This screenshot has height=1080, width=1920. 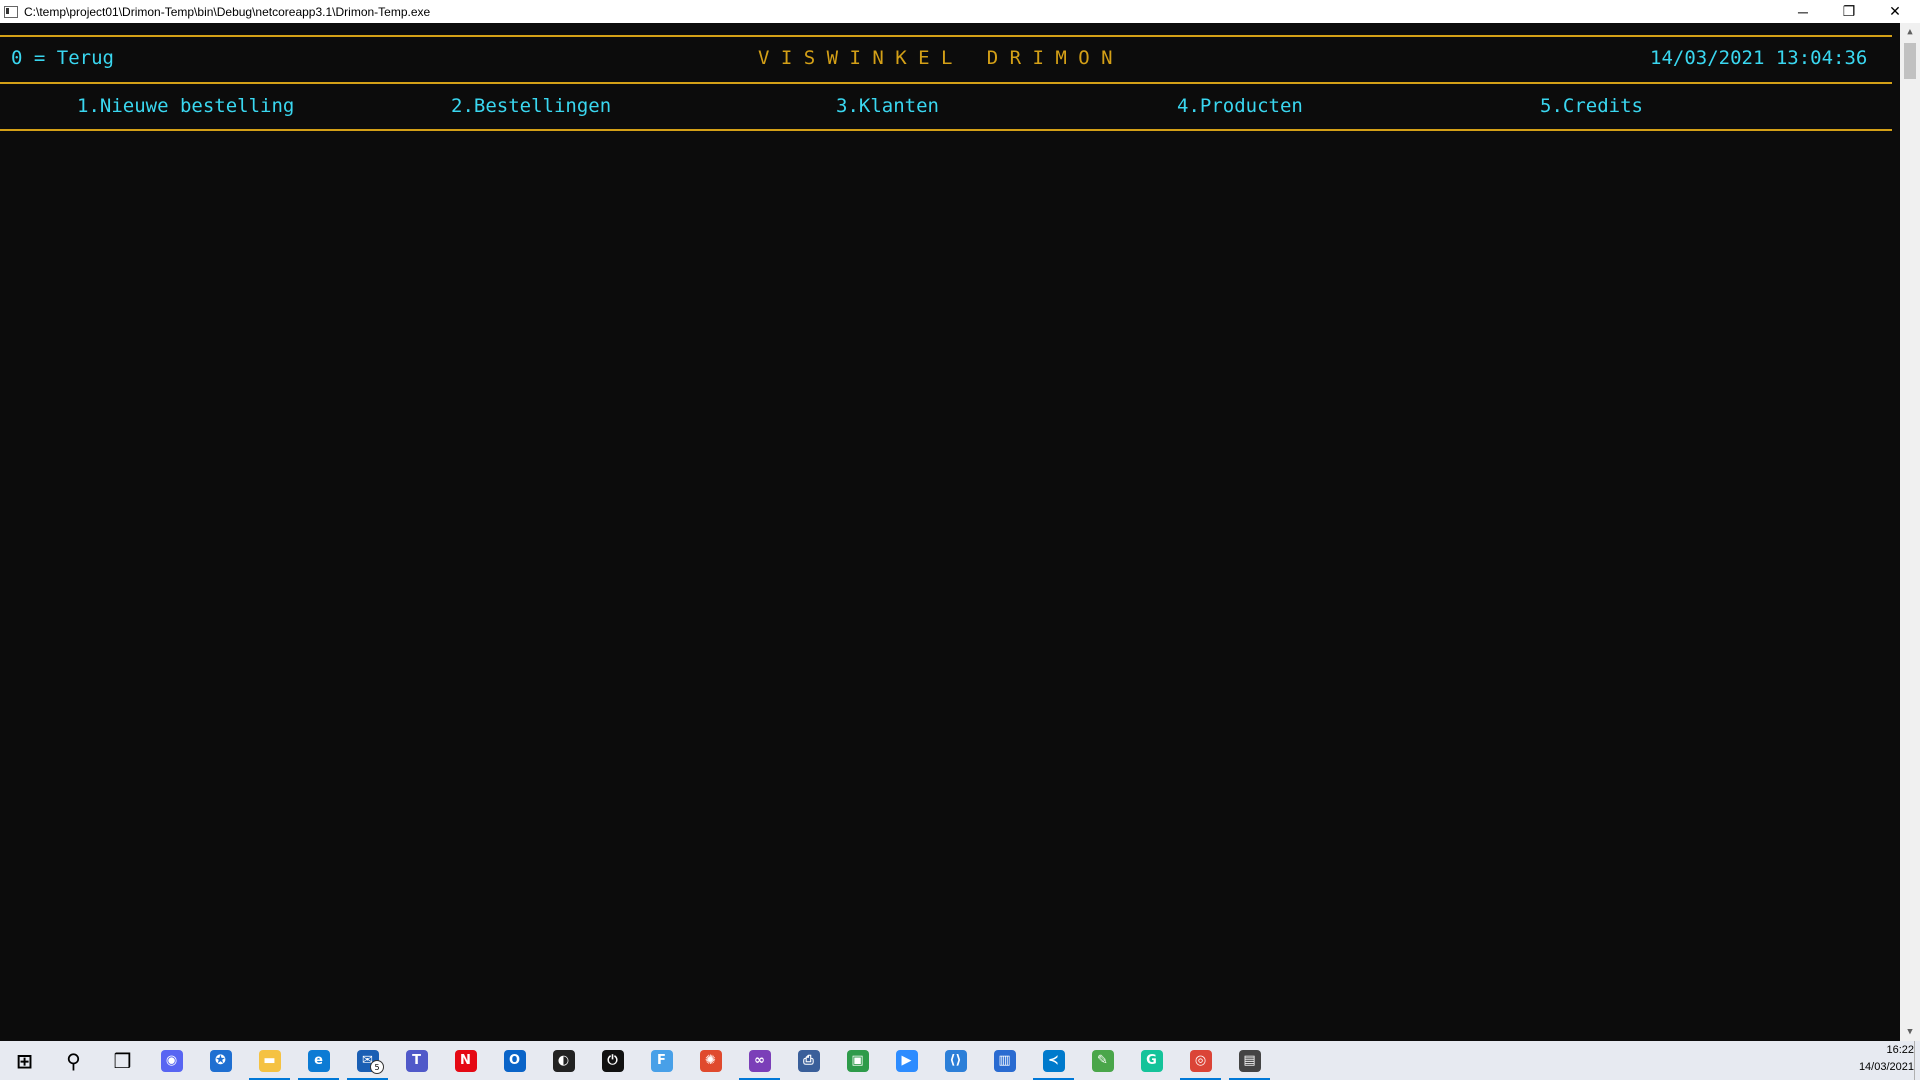 What do you see at coordinates (377, 1067) in the screenshot?
I see `mail-badge: 5` at bounding box center [377, 1067].